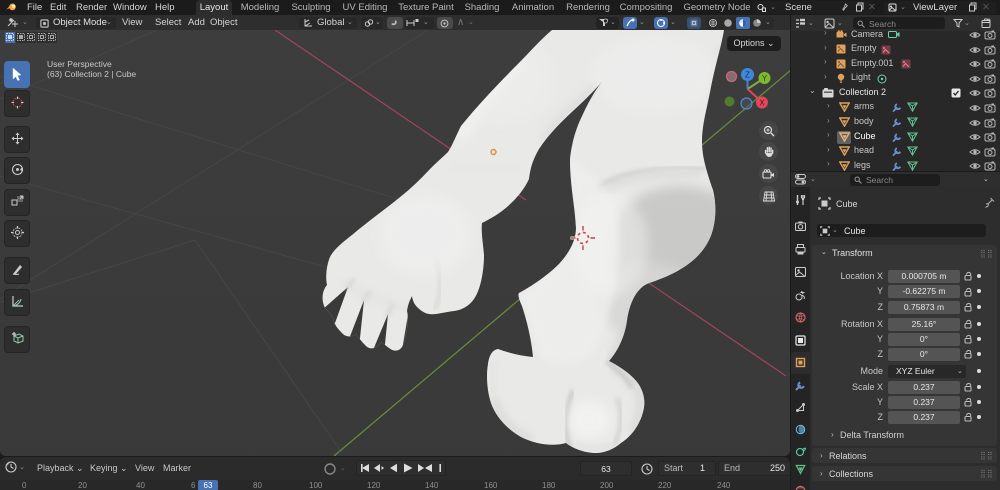 The image size is (1000, 490). Describe the element at coordinates (762, 103) in the screenshot. I see `svg-text: X` at that location.